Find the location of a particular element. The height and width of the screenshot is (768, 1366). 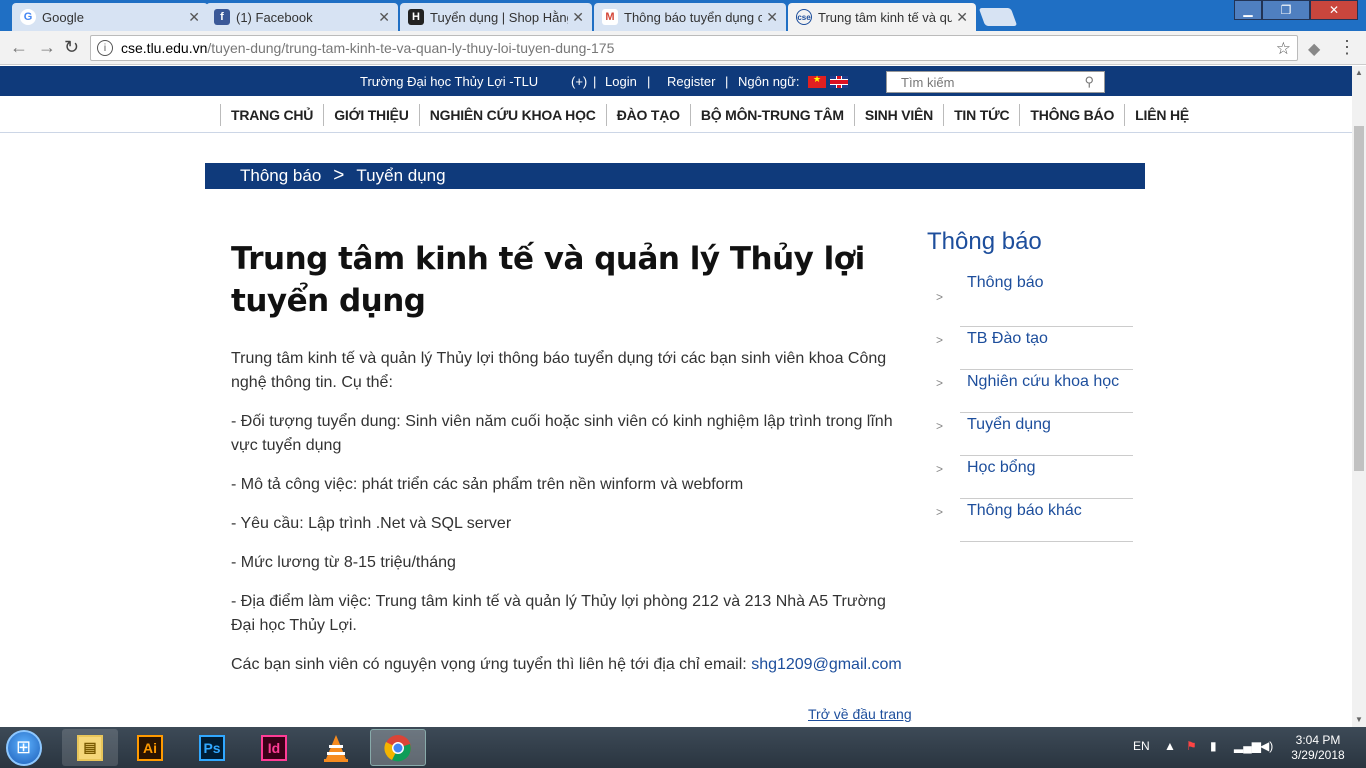

vlc-icon is located at coordinates (336, 747).